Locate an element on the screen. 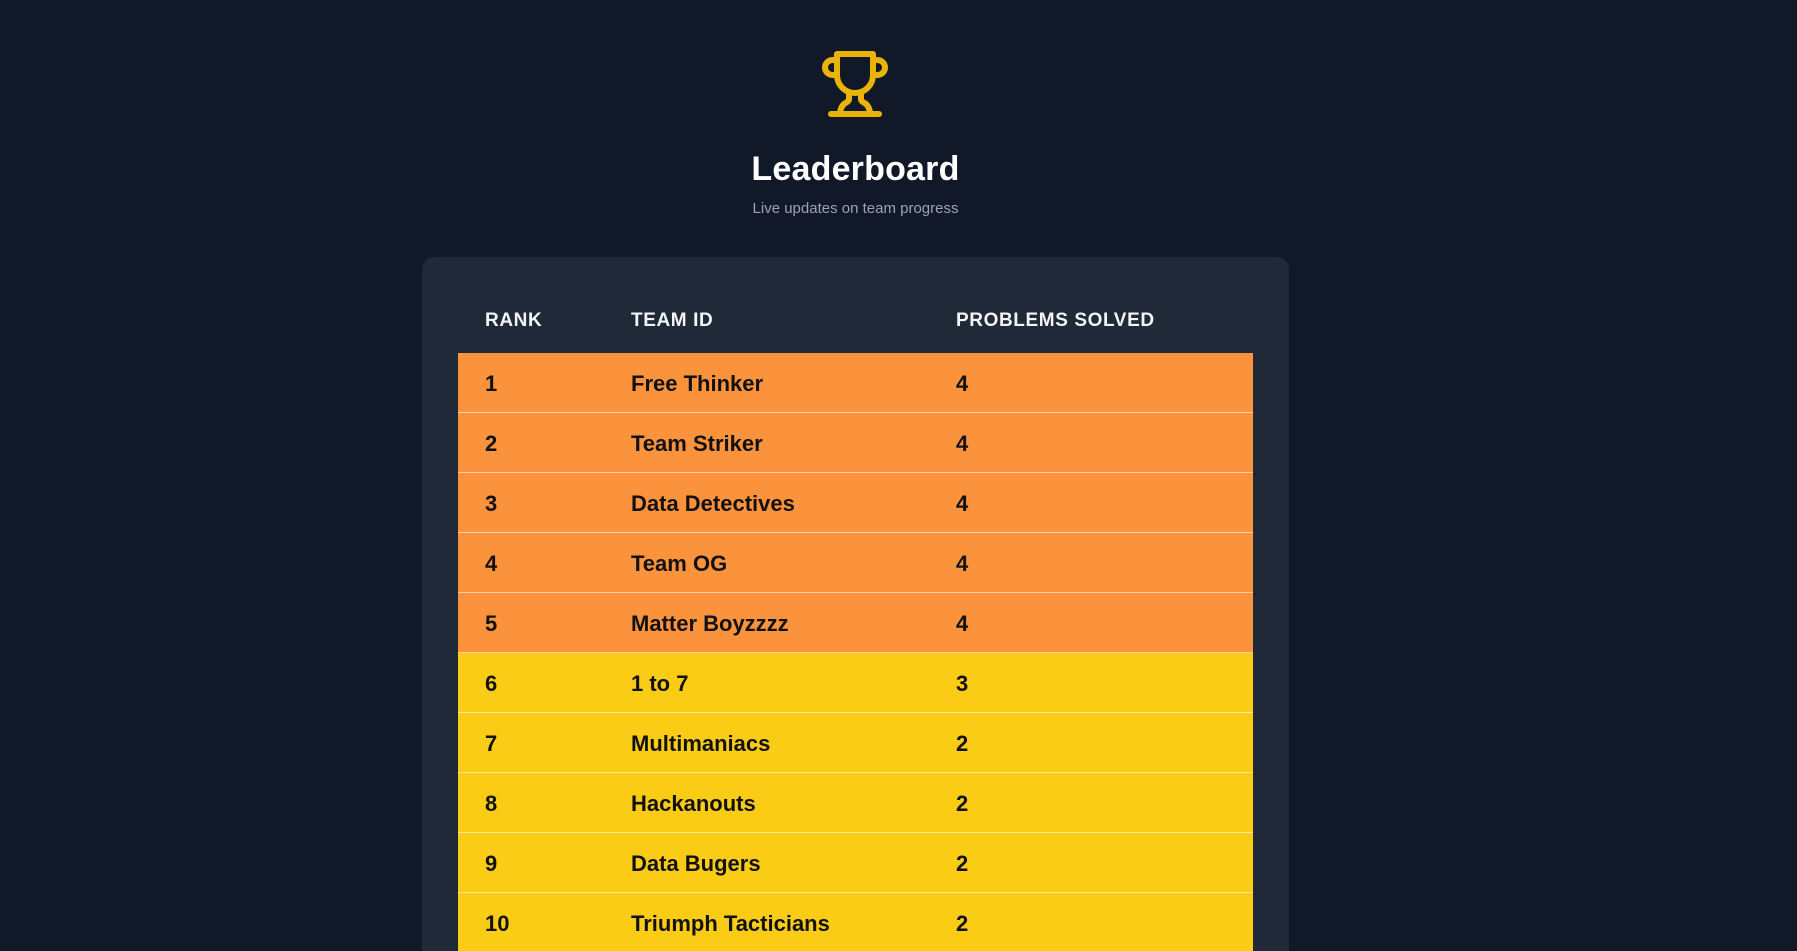  table-row: 1 Free Thinker 4 is located at coordinates (855, 383).